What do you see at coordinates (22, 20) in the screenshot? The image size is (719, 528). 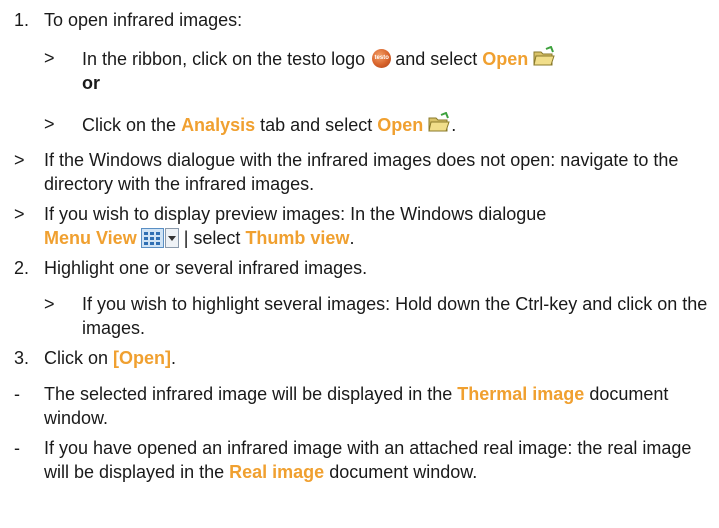 I see `step-1-number: 1.` at bounding box center [22, 20].